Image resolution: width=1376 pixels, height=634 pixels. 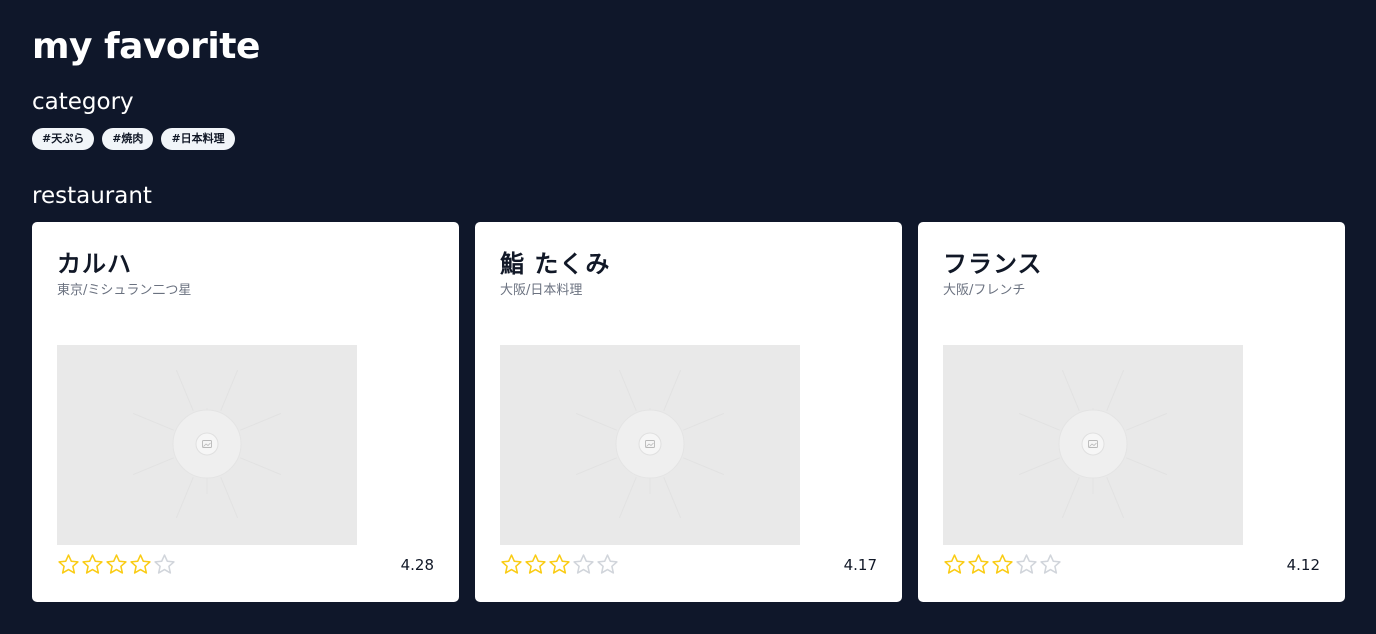 What do you see at coordinates (128, 139) in the screenshot?
I see `category-tag: #焼肉` at bounding box center [128, 139].